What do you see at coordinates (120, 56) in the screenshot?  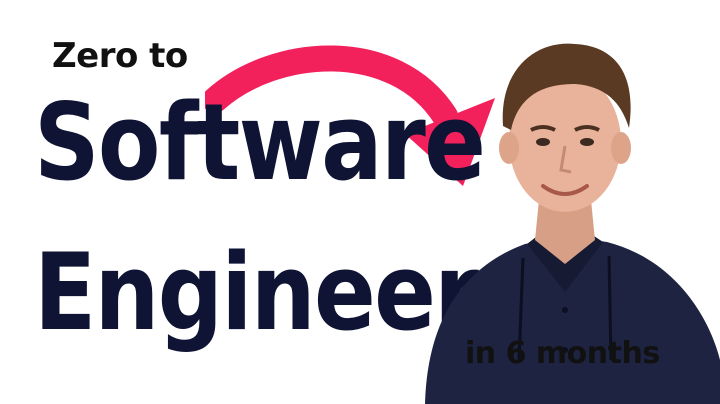 I see `headline-prefix: Zero to` at bounding box center [120, 56].